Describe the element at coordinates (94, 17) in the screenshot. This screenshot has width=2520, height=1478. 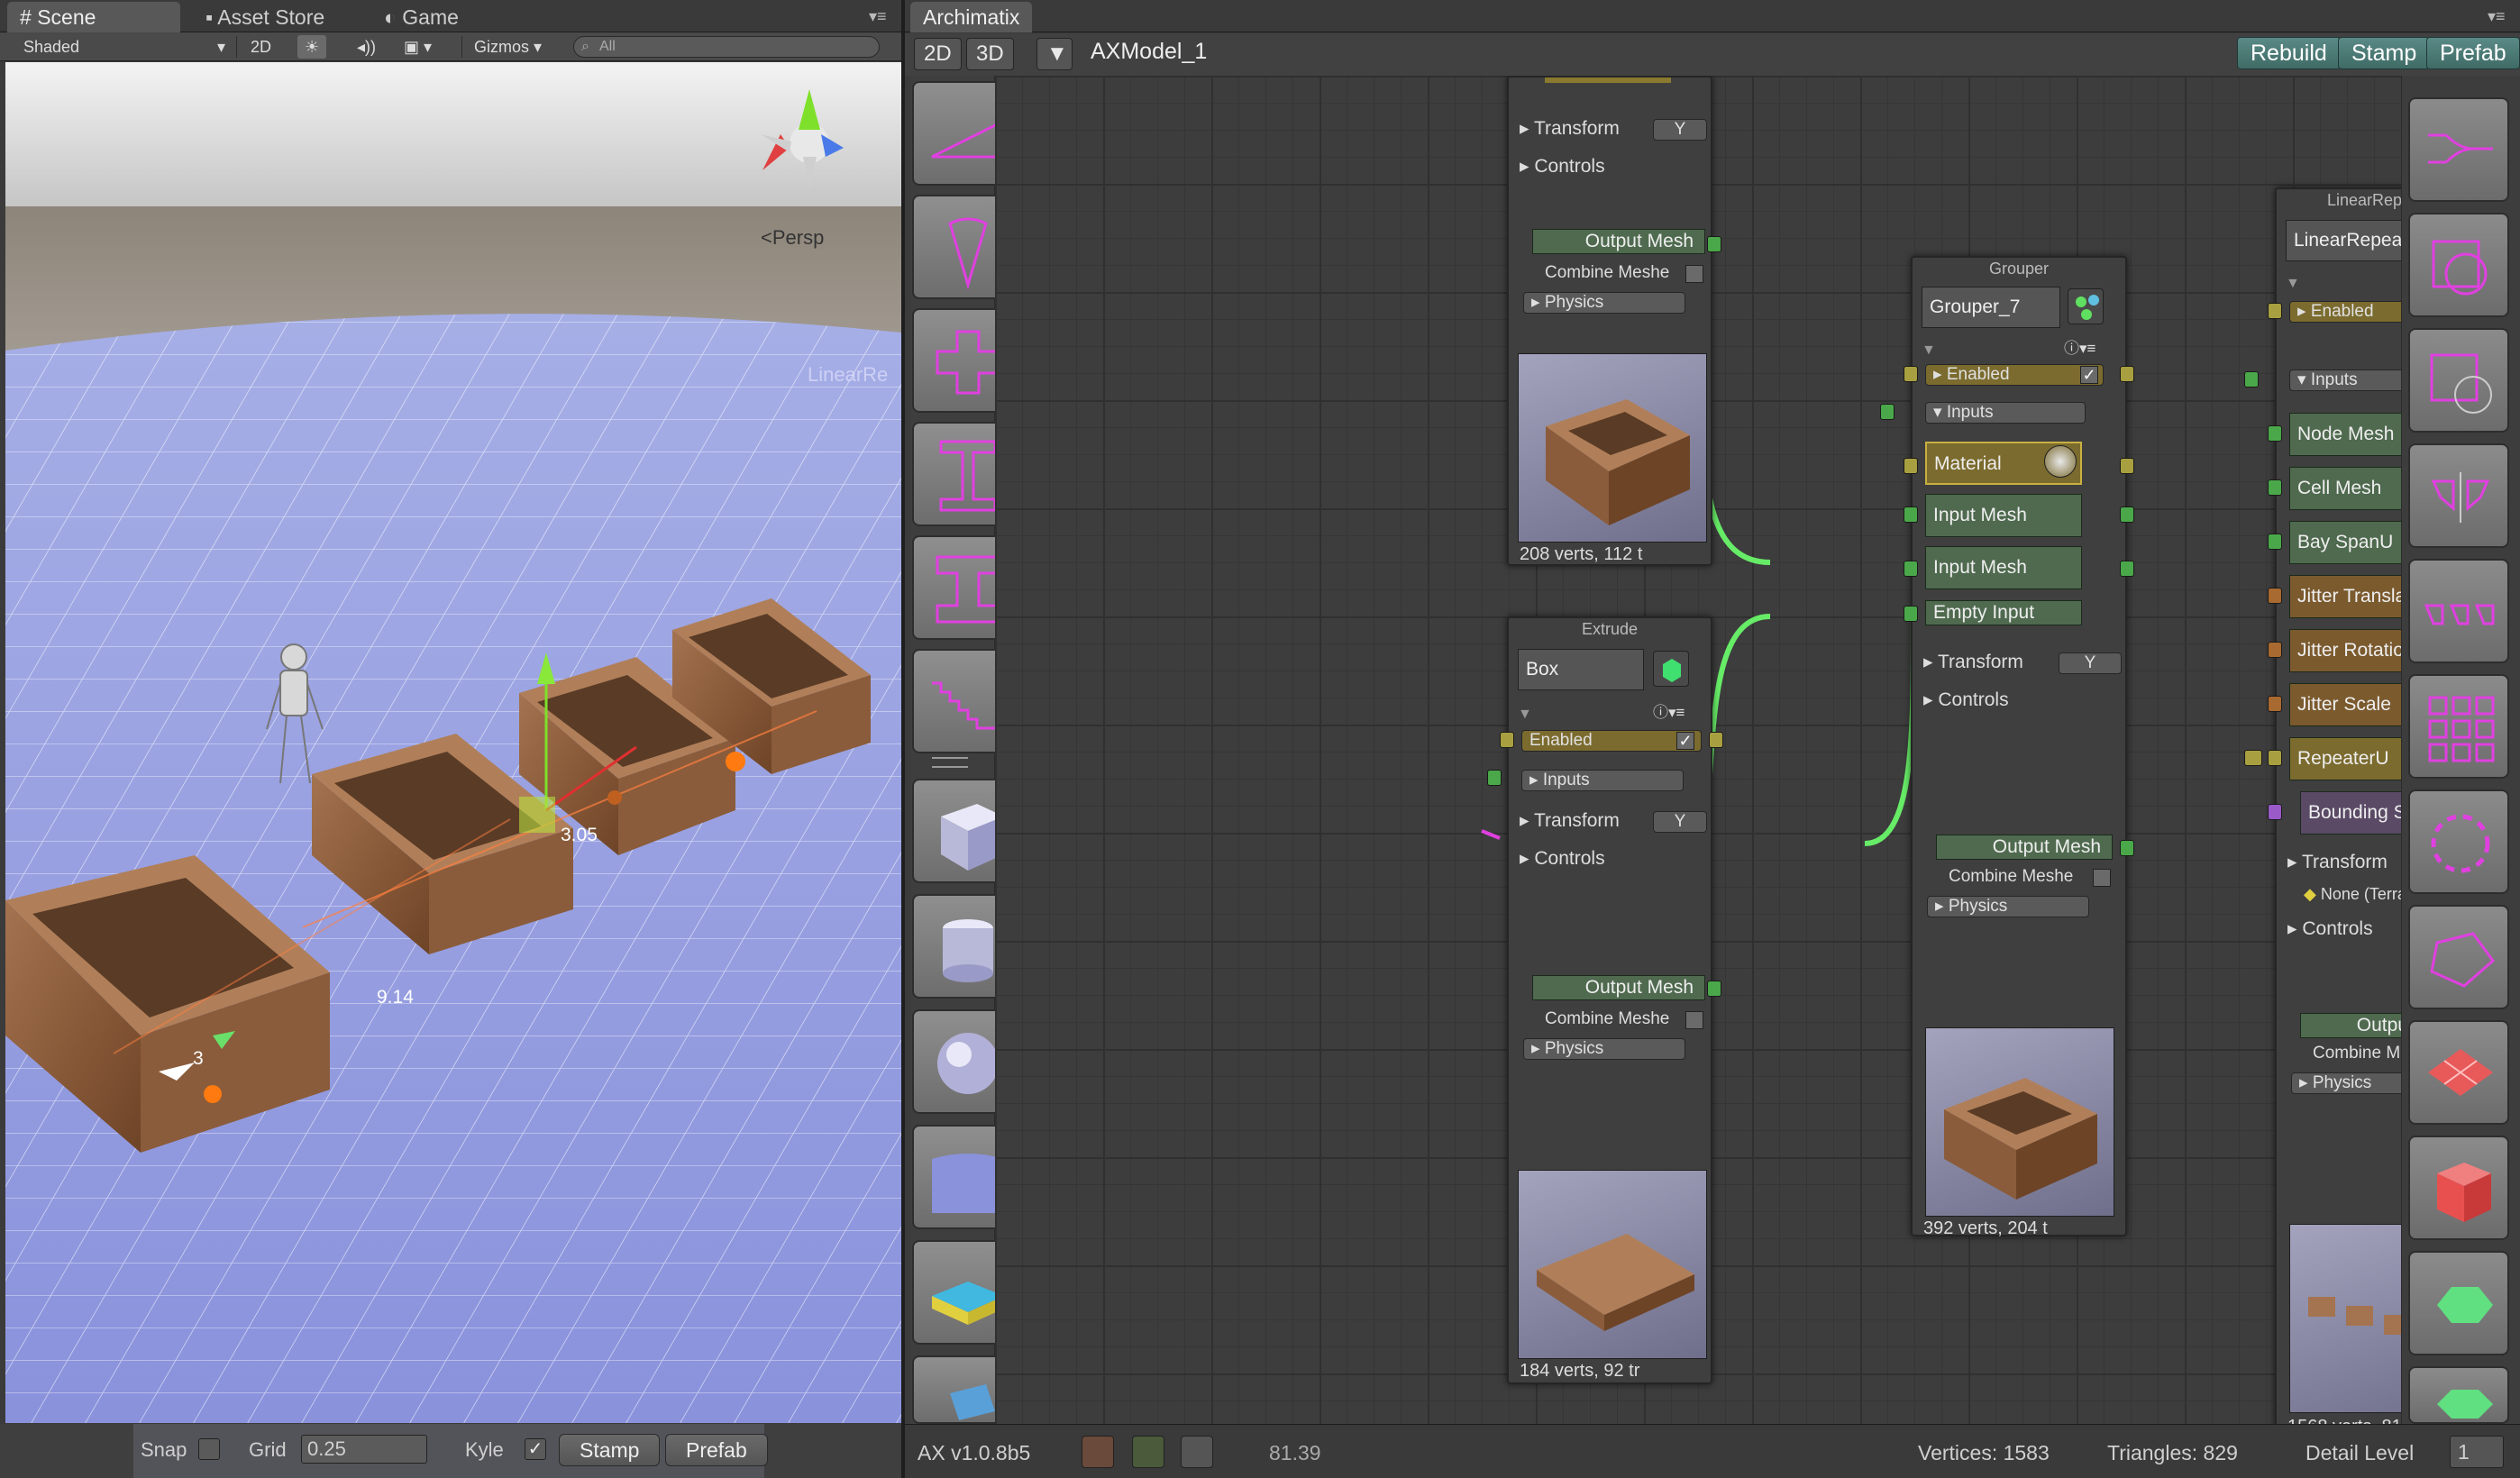
I see `tab-scene: # Scene` at that location.